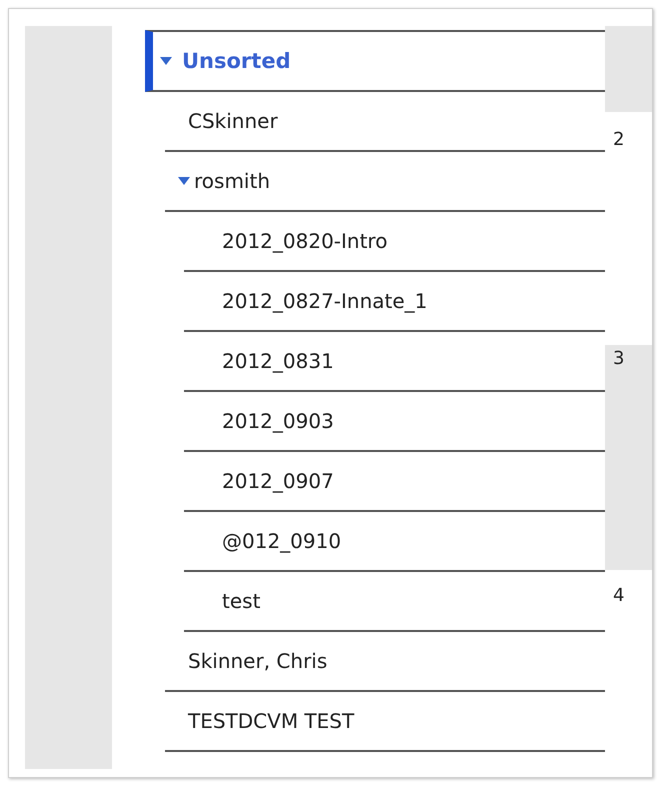  I want to click on tree-item: rosmith, so click(385, 182).